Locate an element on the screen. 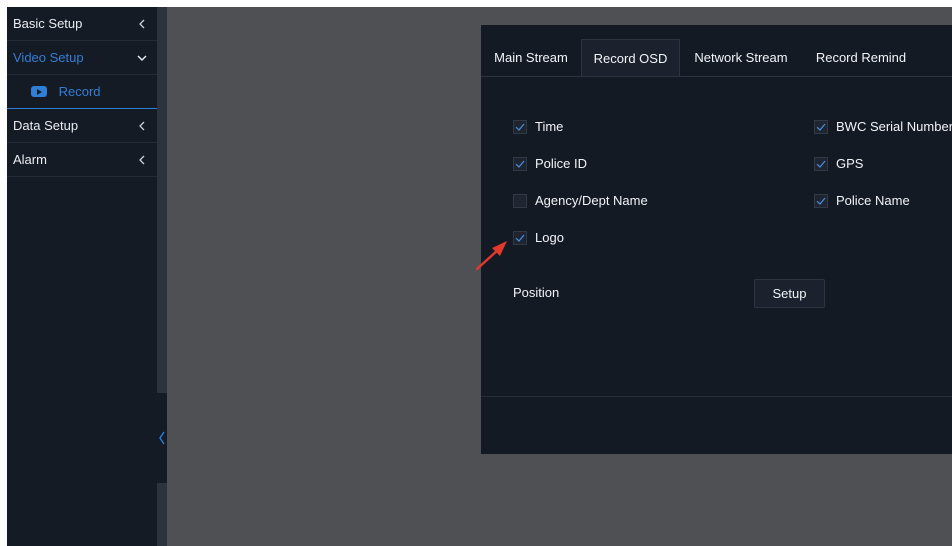 This screenshot has height=546, width=952. option-label: Logo is located at coordinates (549, 237).